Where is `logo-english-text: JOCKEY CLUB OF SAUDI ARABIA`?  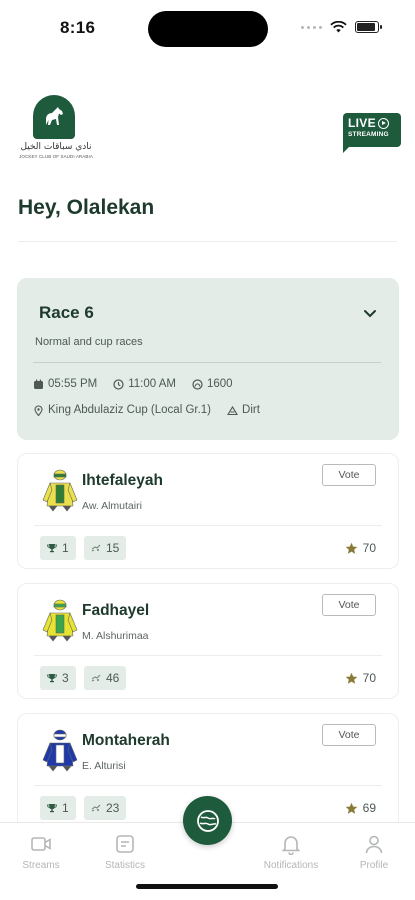 logo-english-text: JOCKEY CLUB OF SAUDI ARABIA is located at coordinates (56, 156).